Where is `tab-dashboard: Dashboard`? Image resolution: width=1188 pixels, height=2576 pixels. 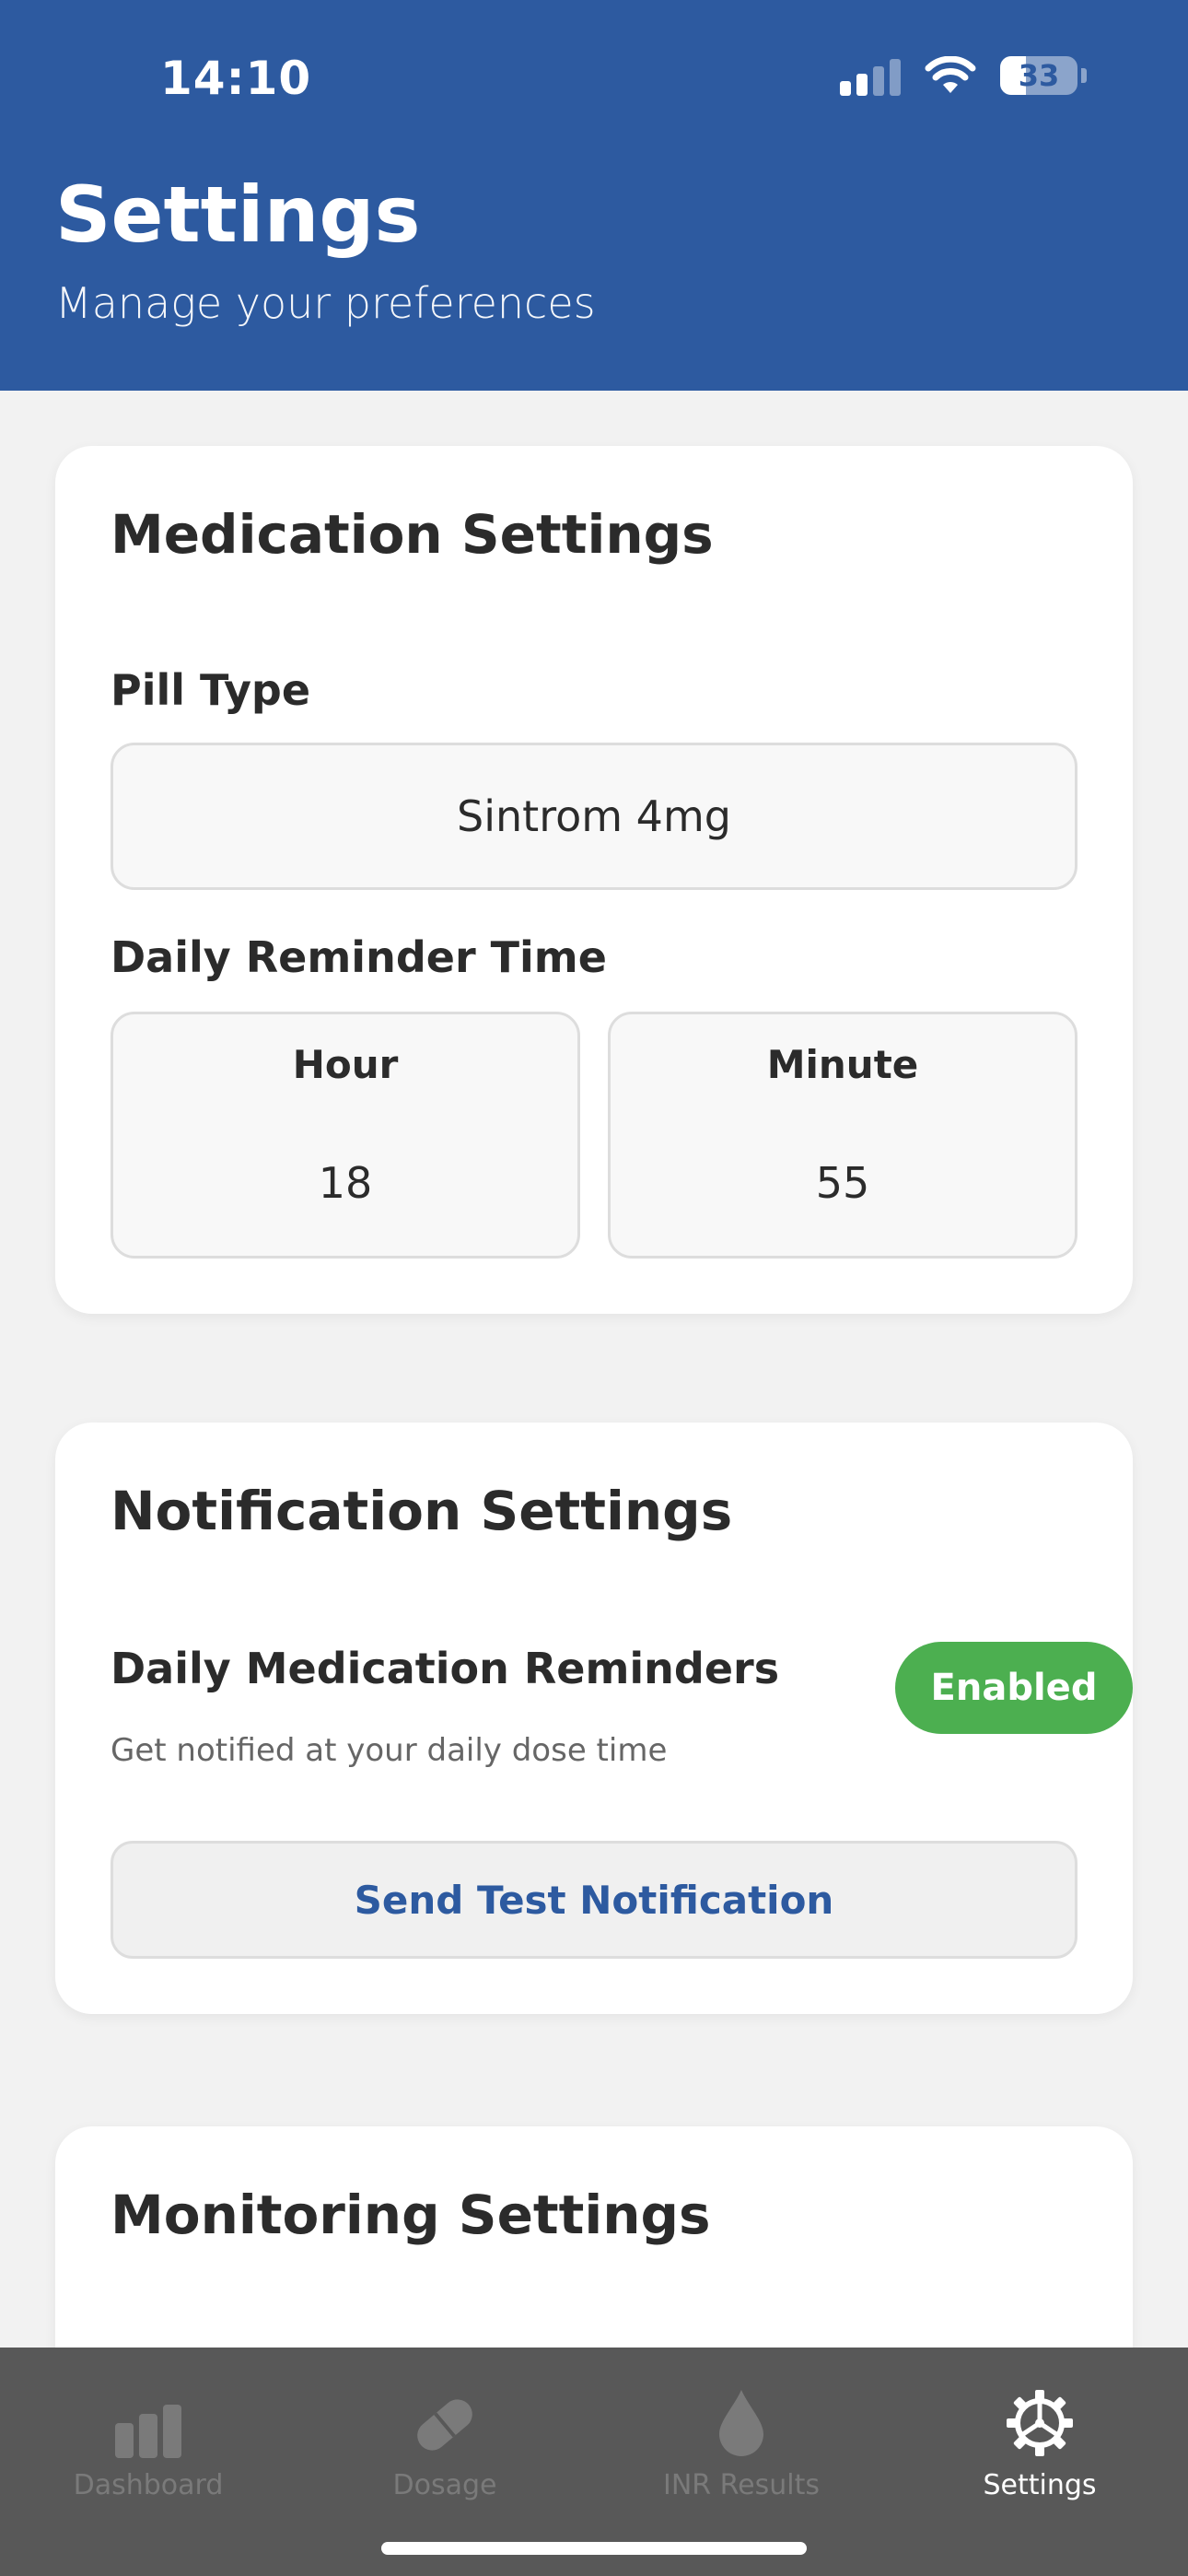 tab-dashboard: Dashboard is located at coordinates (148, 2433).